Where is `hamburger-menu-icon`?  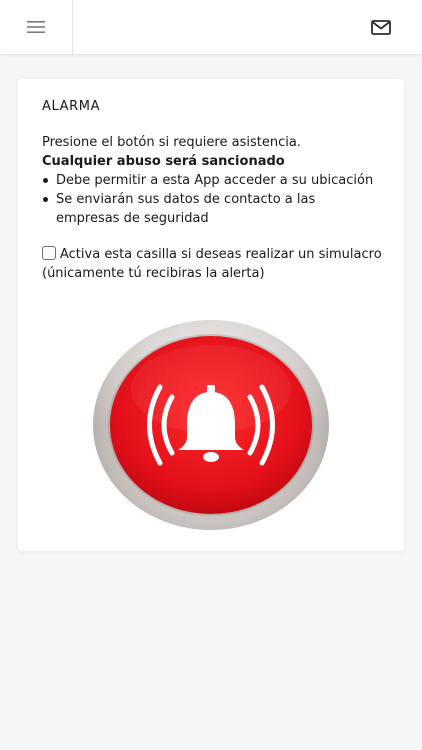
hamburger-menu-icon is located at coordinates (36, 27).